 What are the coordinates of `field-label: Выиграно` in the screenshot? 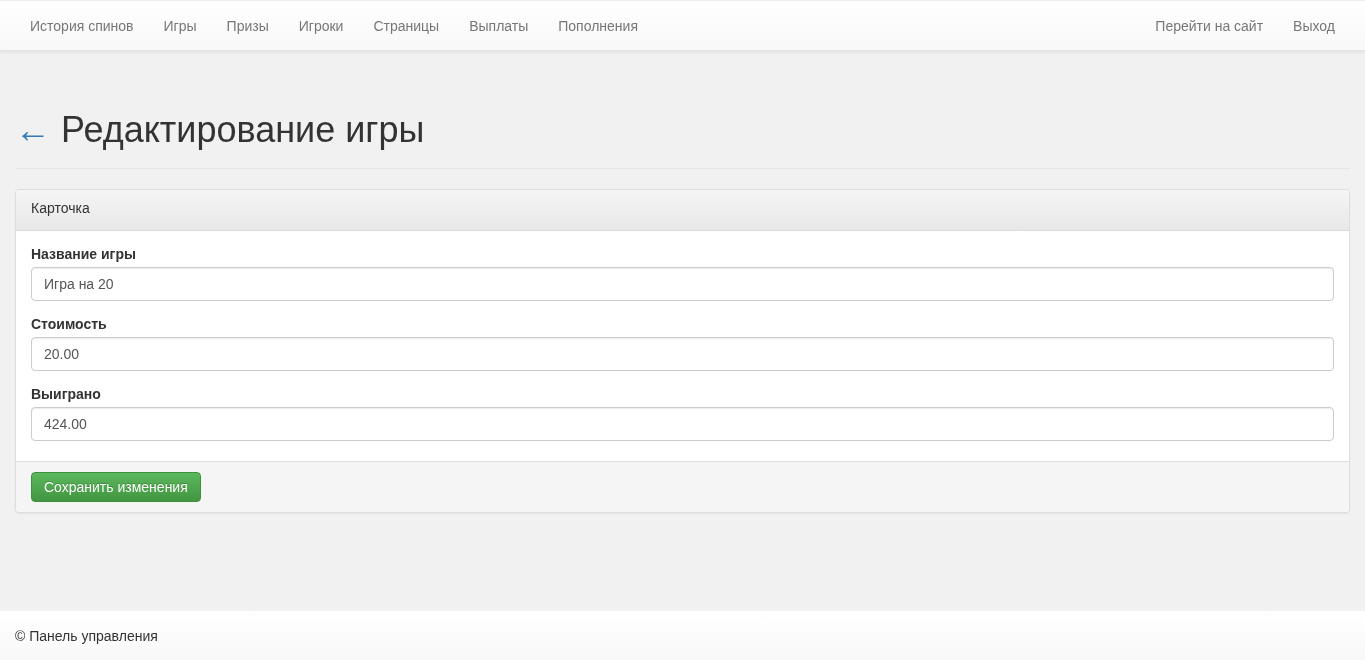 It's located at (66, 394).